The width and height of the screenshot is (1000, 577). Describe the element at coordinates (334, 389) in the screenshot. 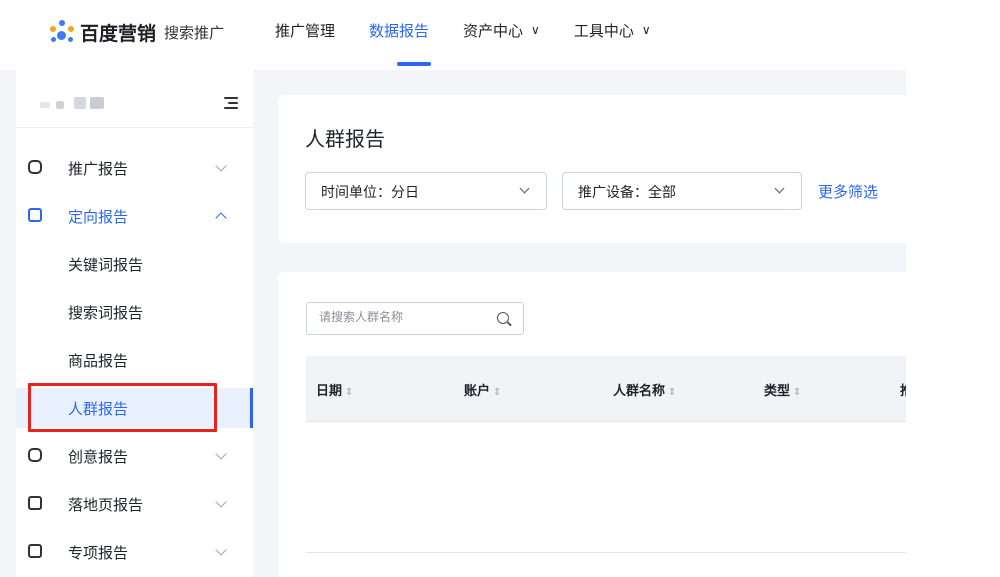

I see `column-header-date: 日期 ⇕` at that location.